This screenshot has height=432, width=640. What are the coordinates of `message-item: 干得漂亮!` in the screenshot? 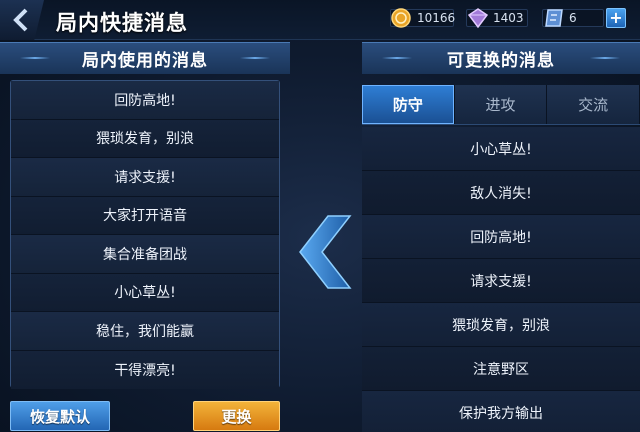 It's located at (145, 369).